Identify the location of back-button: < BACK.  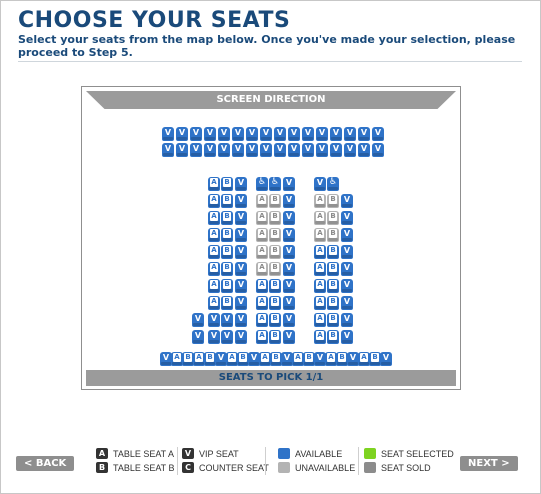
(45, 463).